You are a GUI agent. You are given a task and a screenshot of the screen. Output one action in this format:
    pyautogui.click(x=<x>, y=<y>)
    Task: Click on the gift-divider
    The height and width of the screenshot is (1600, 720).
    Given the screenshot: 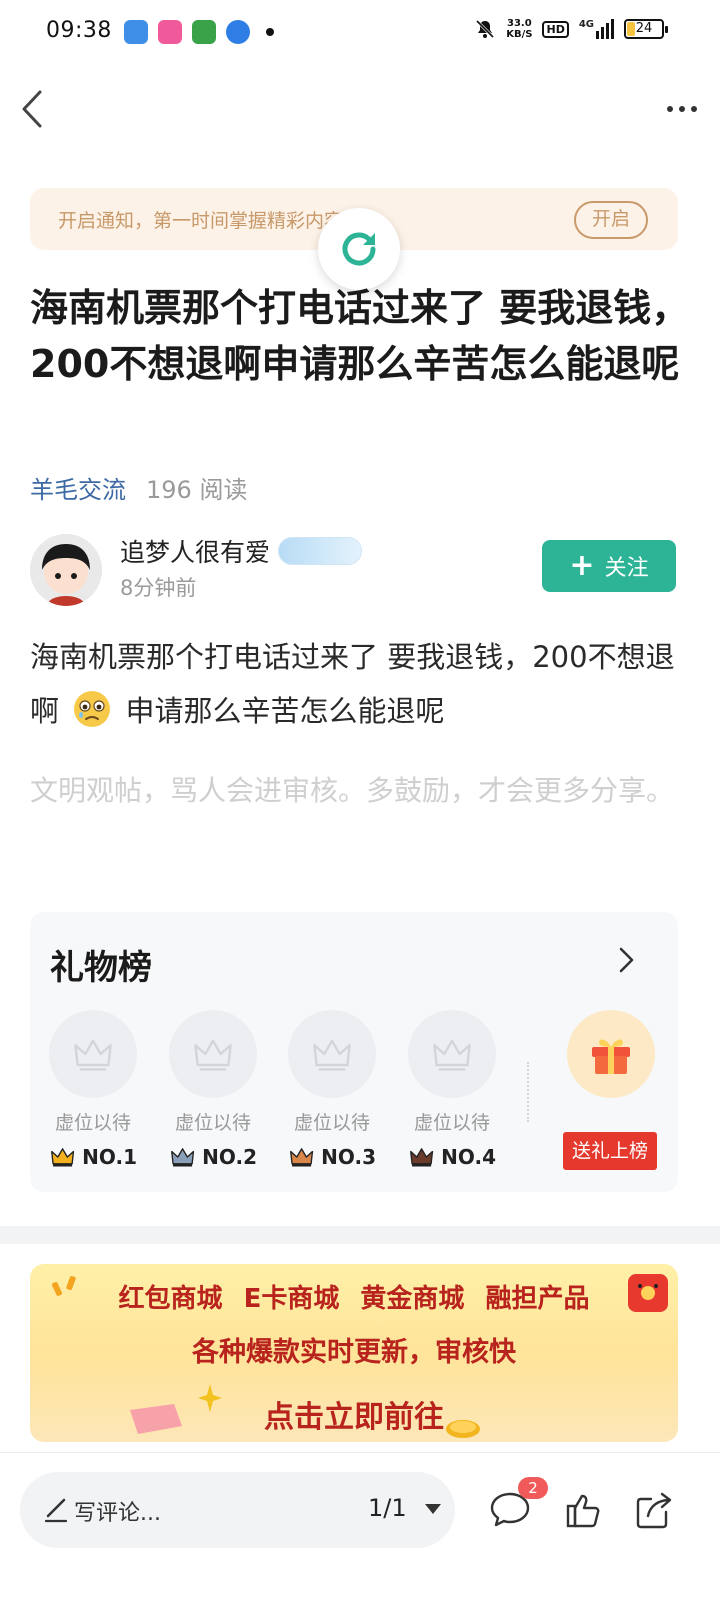 What is the action you would take?
    pyautogui.click(x=528, y=1092)
    